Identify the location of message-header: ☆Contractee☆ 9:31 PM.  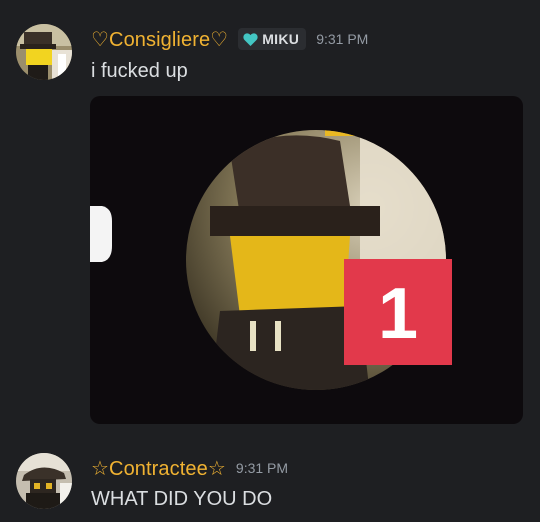
(189, 468).